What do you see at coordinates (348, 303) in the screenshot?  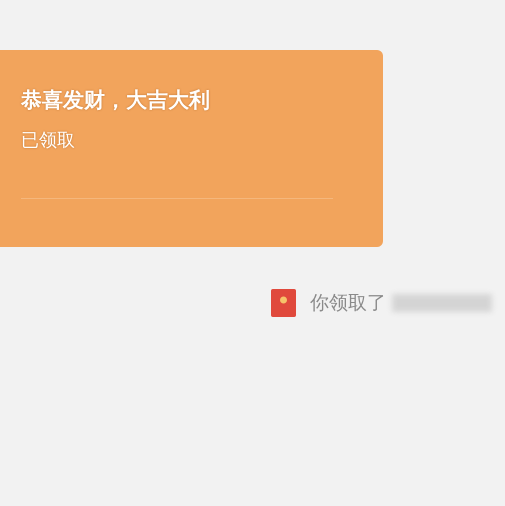 I see `notice-text: 你领取了` at bounding box center [348, 303].